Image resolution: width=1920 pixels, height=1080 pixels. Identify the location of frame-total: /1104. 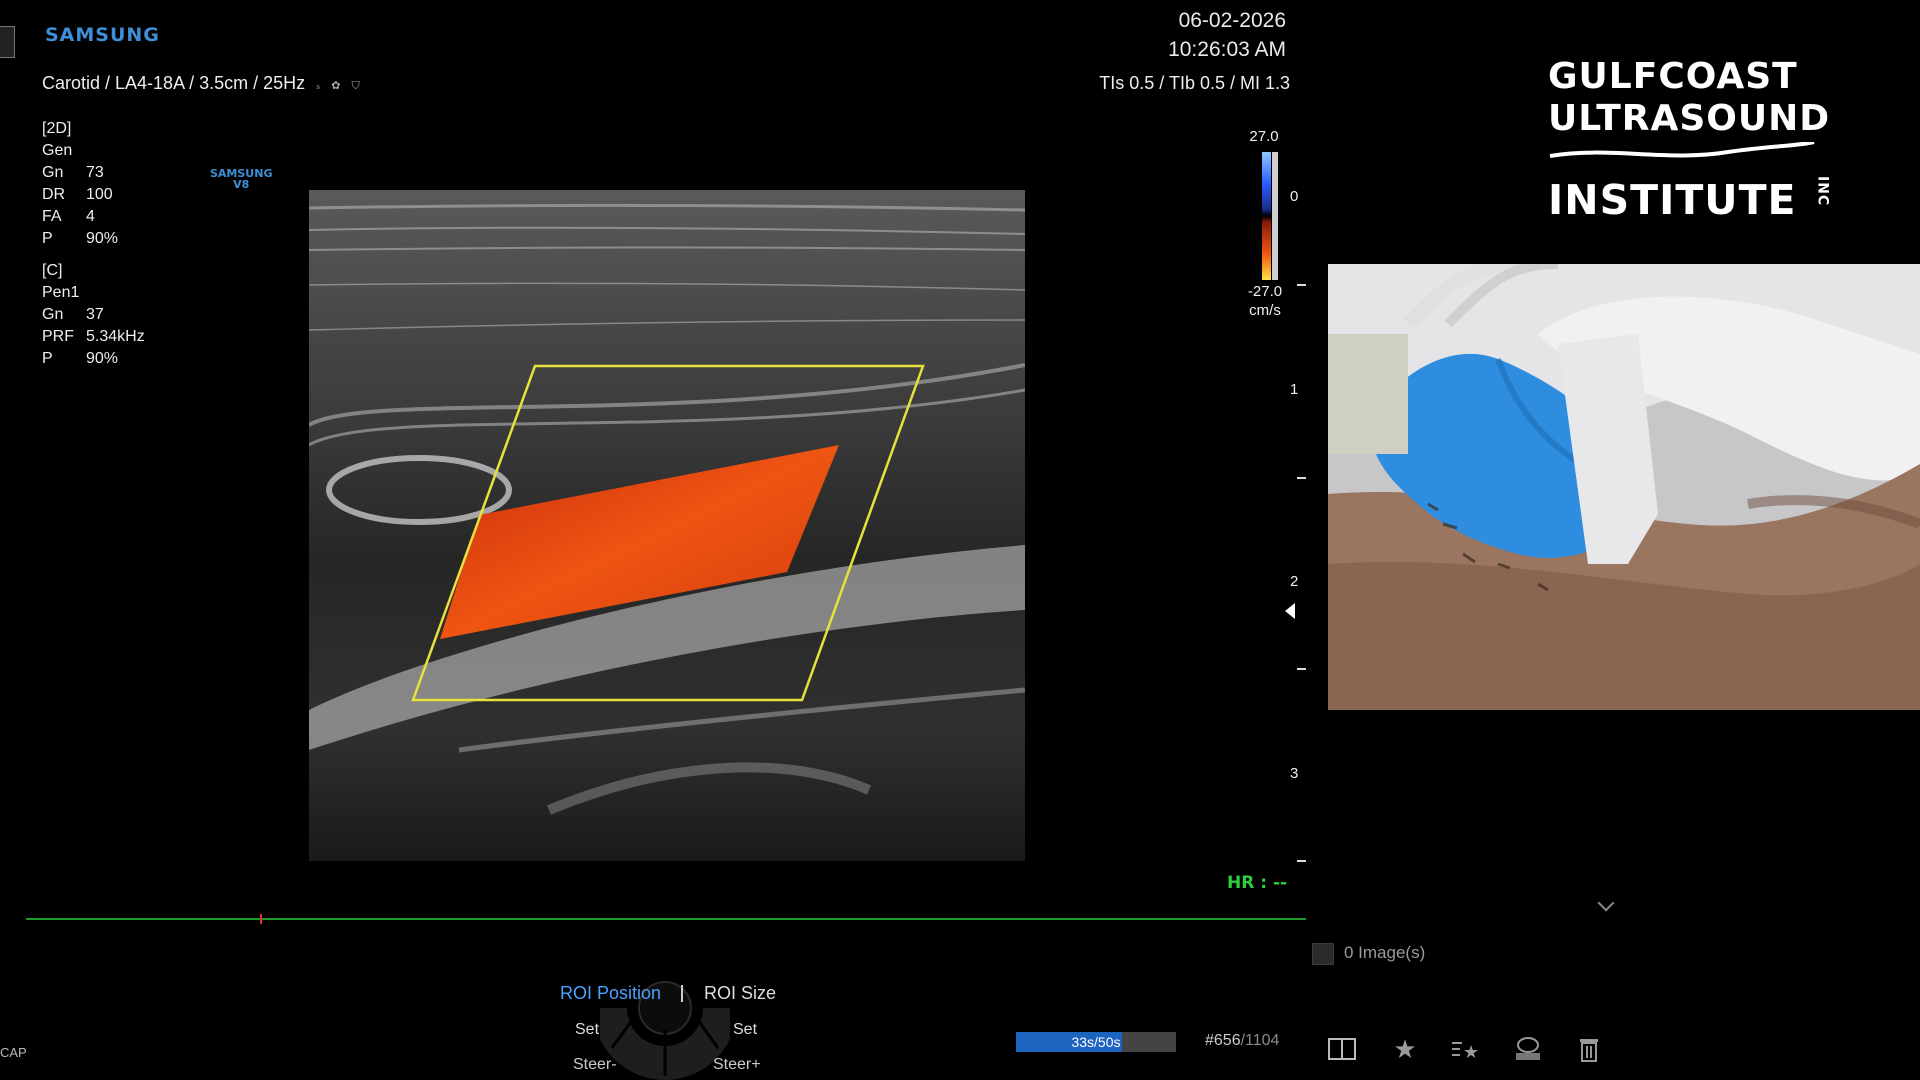
(1260, 1040).